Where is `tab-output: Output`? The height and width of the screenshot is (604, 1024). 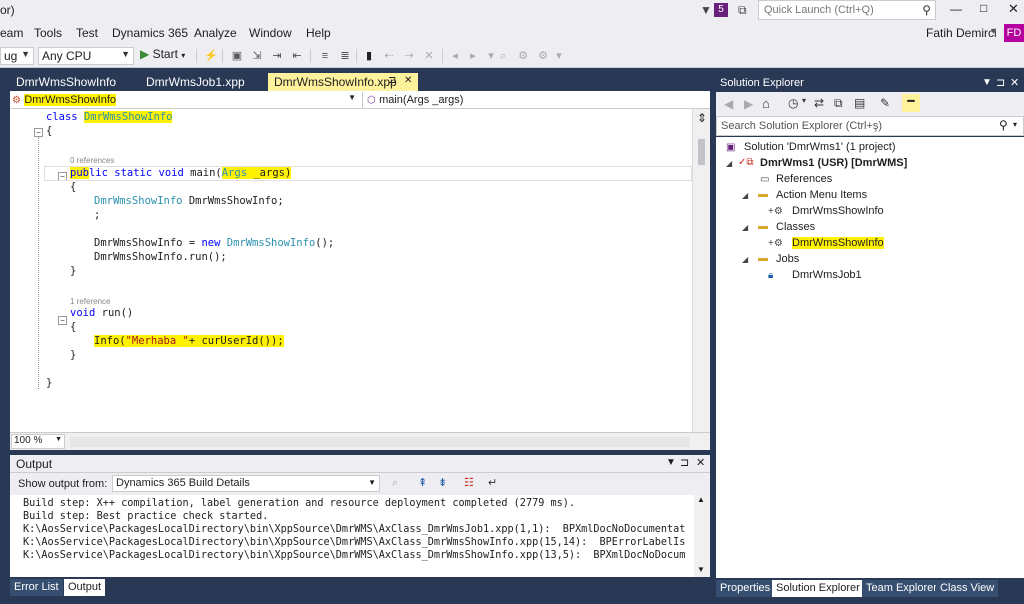 tab-output: Output is located at coordinates (85, 587).